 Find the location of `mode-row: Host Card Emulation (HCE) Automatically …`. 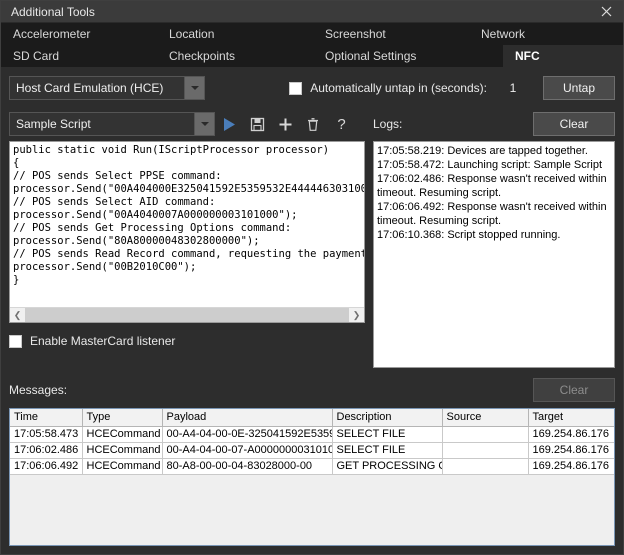

mode-row: Host Card Emulation (HCE) Automatically … is located at coordinates (312, 88).